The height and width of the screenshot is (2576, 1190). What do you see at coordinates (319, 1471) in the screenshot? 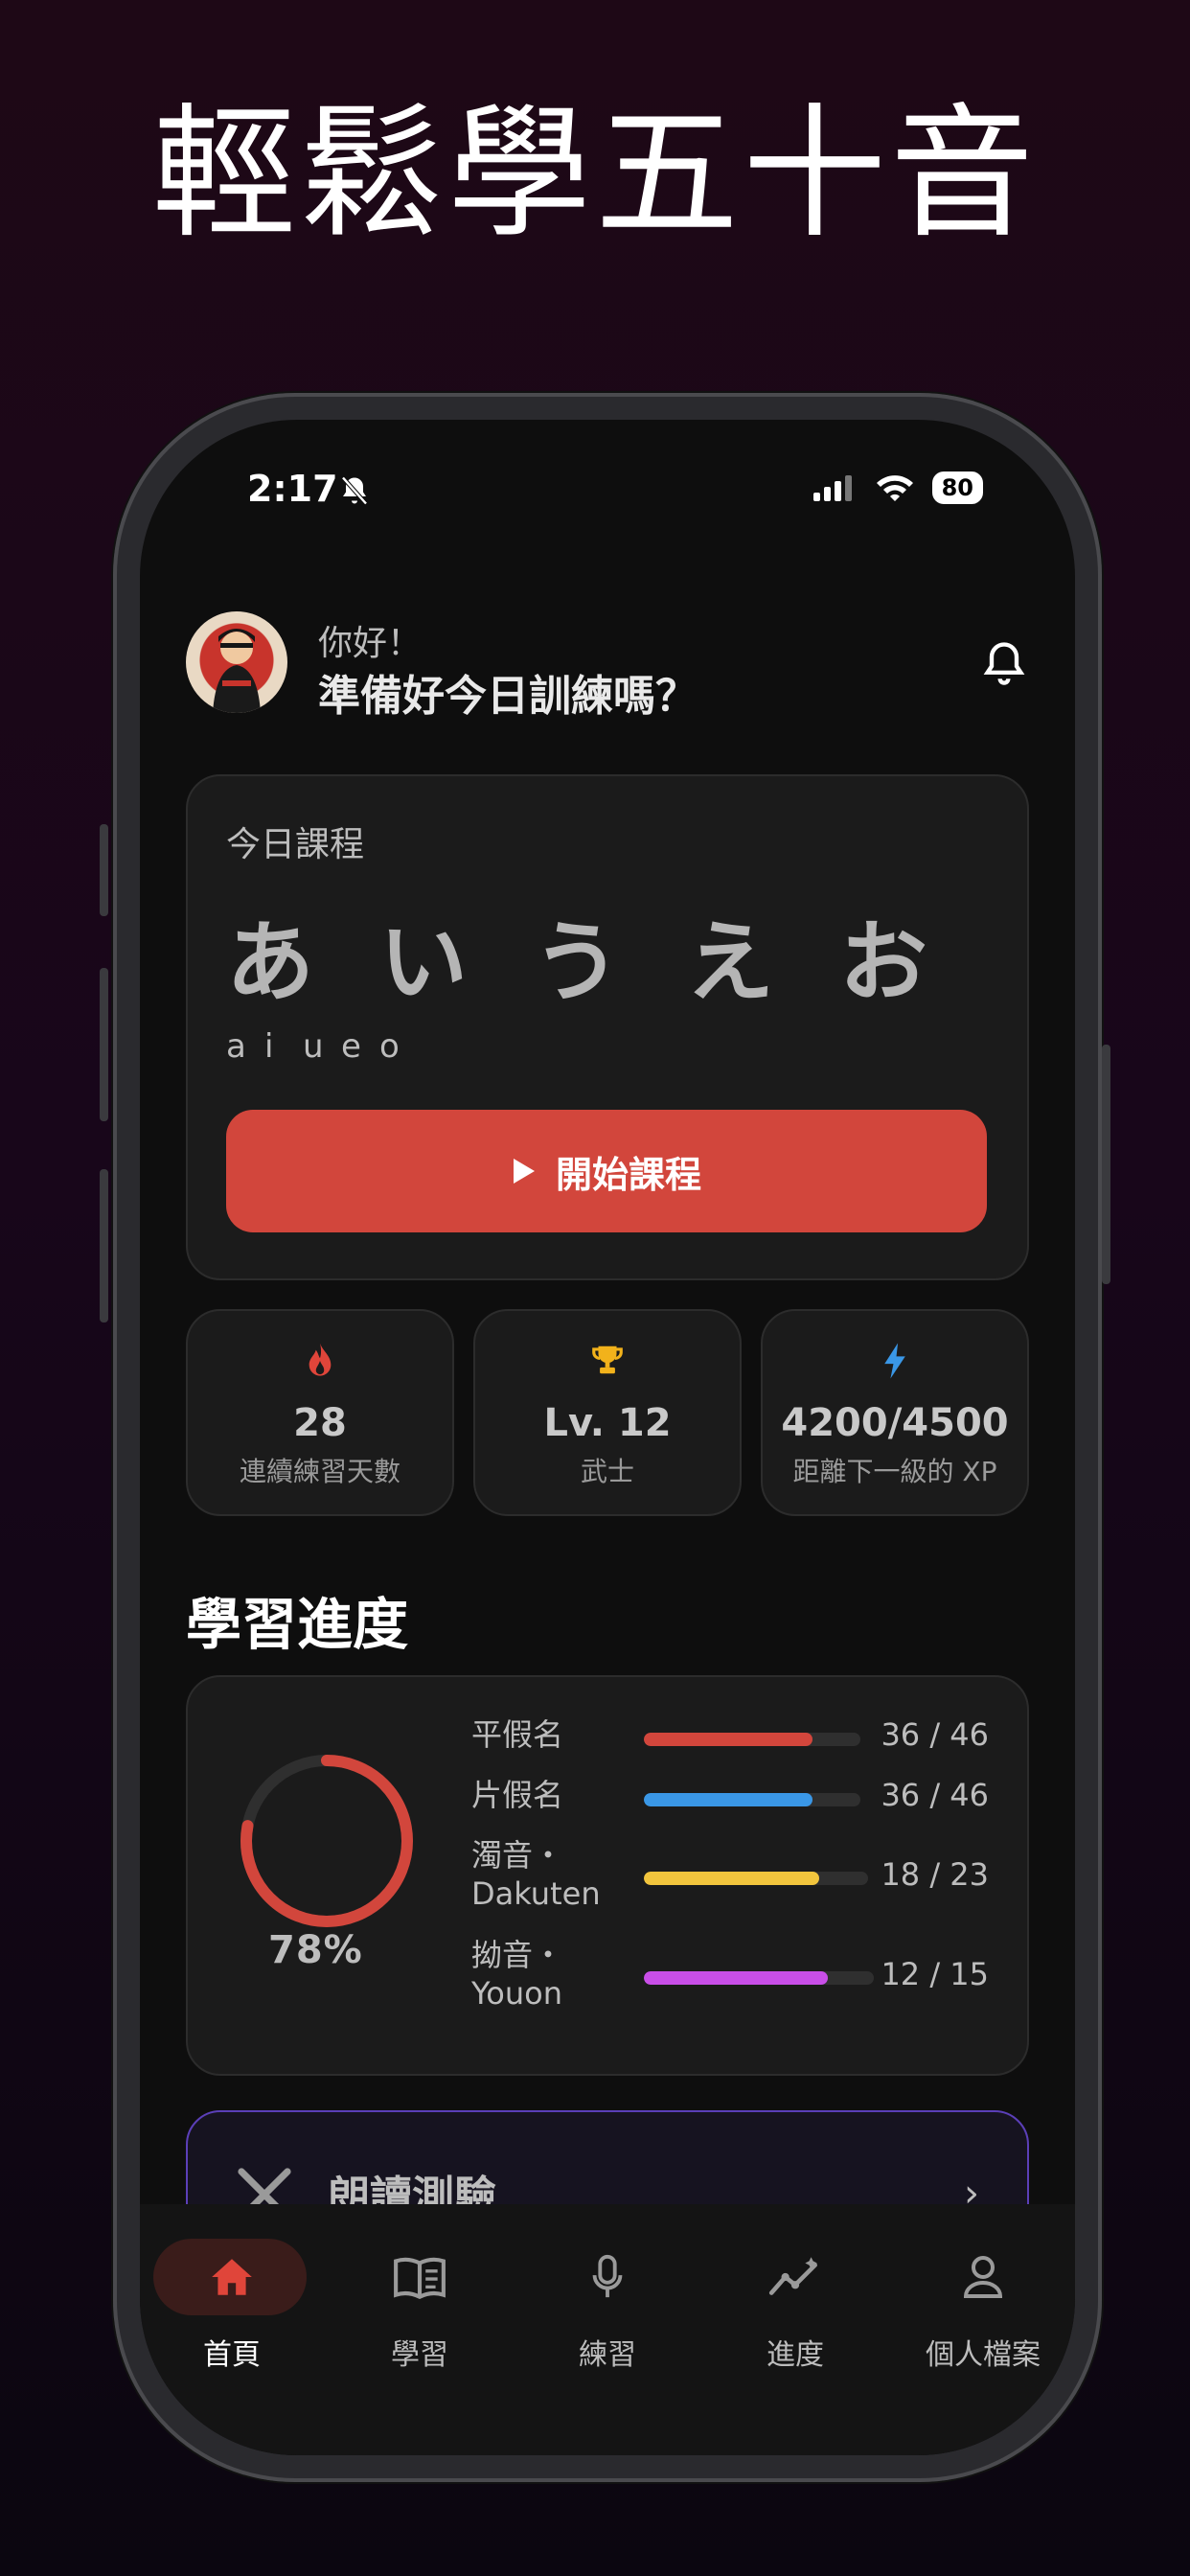
I see `stat-label: 連續練習天數` at bounding box center [319, 1471].